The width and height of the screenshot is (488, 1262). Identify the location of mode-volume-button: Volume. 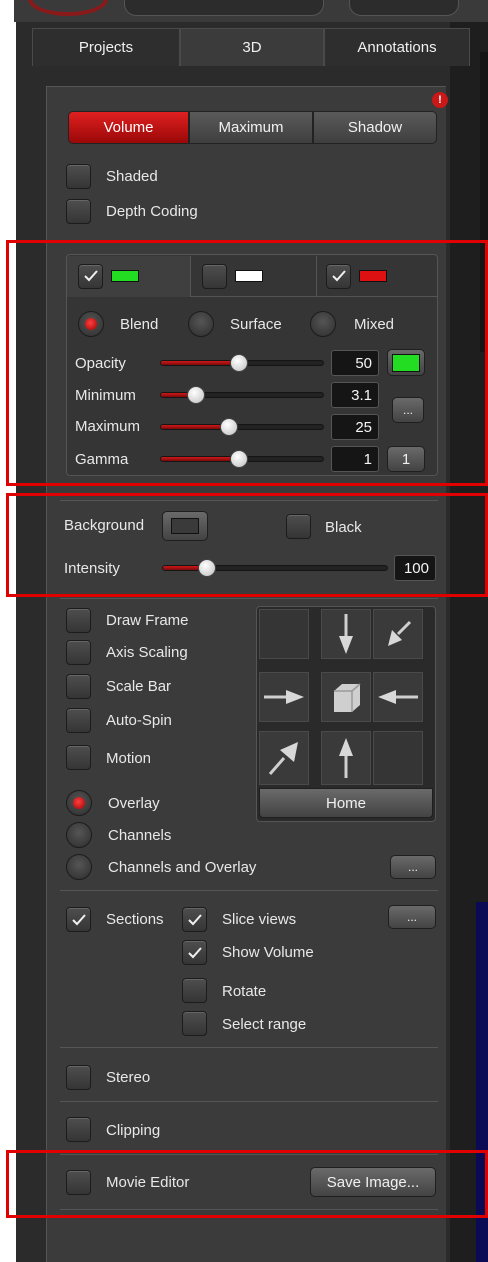
(128, 127).